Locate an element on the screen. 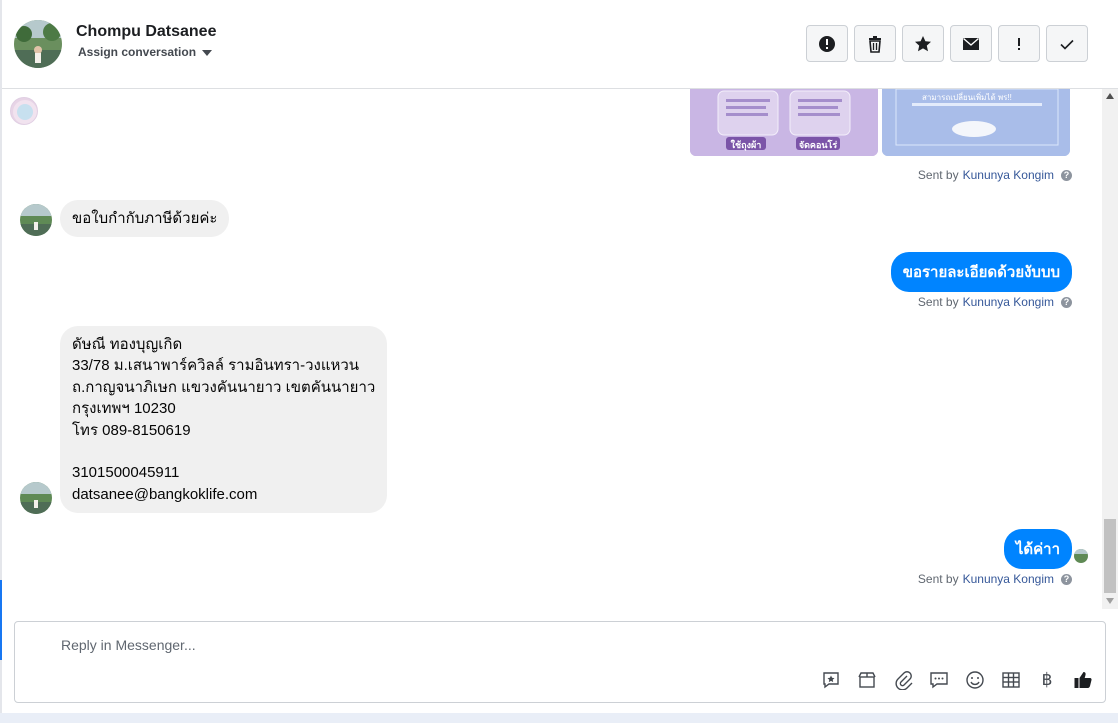 The width and height of the screenshot is (1118, 723). saved-reply-icon is located at coordinates (831, 680).